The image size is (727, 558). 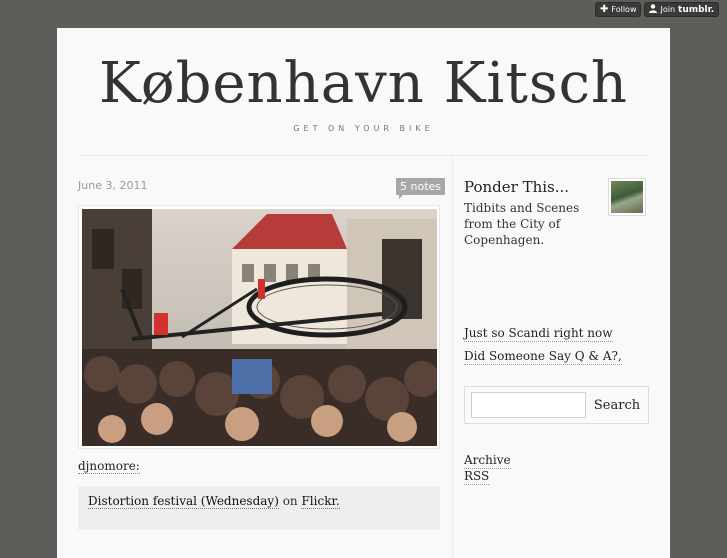 What do you see at coordinates (421, 188) in the screenshot?
I see `notes-badge: 5 notes` at bounding box center [421, 188].